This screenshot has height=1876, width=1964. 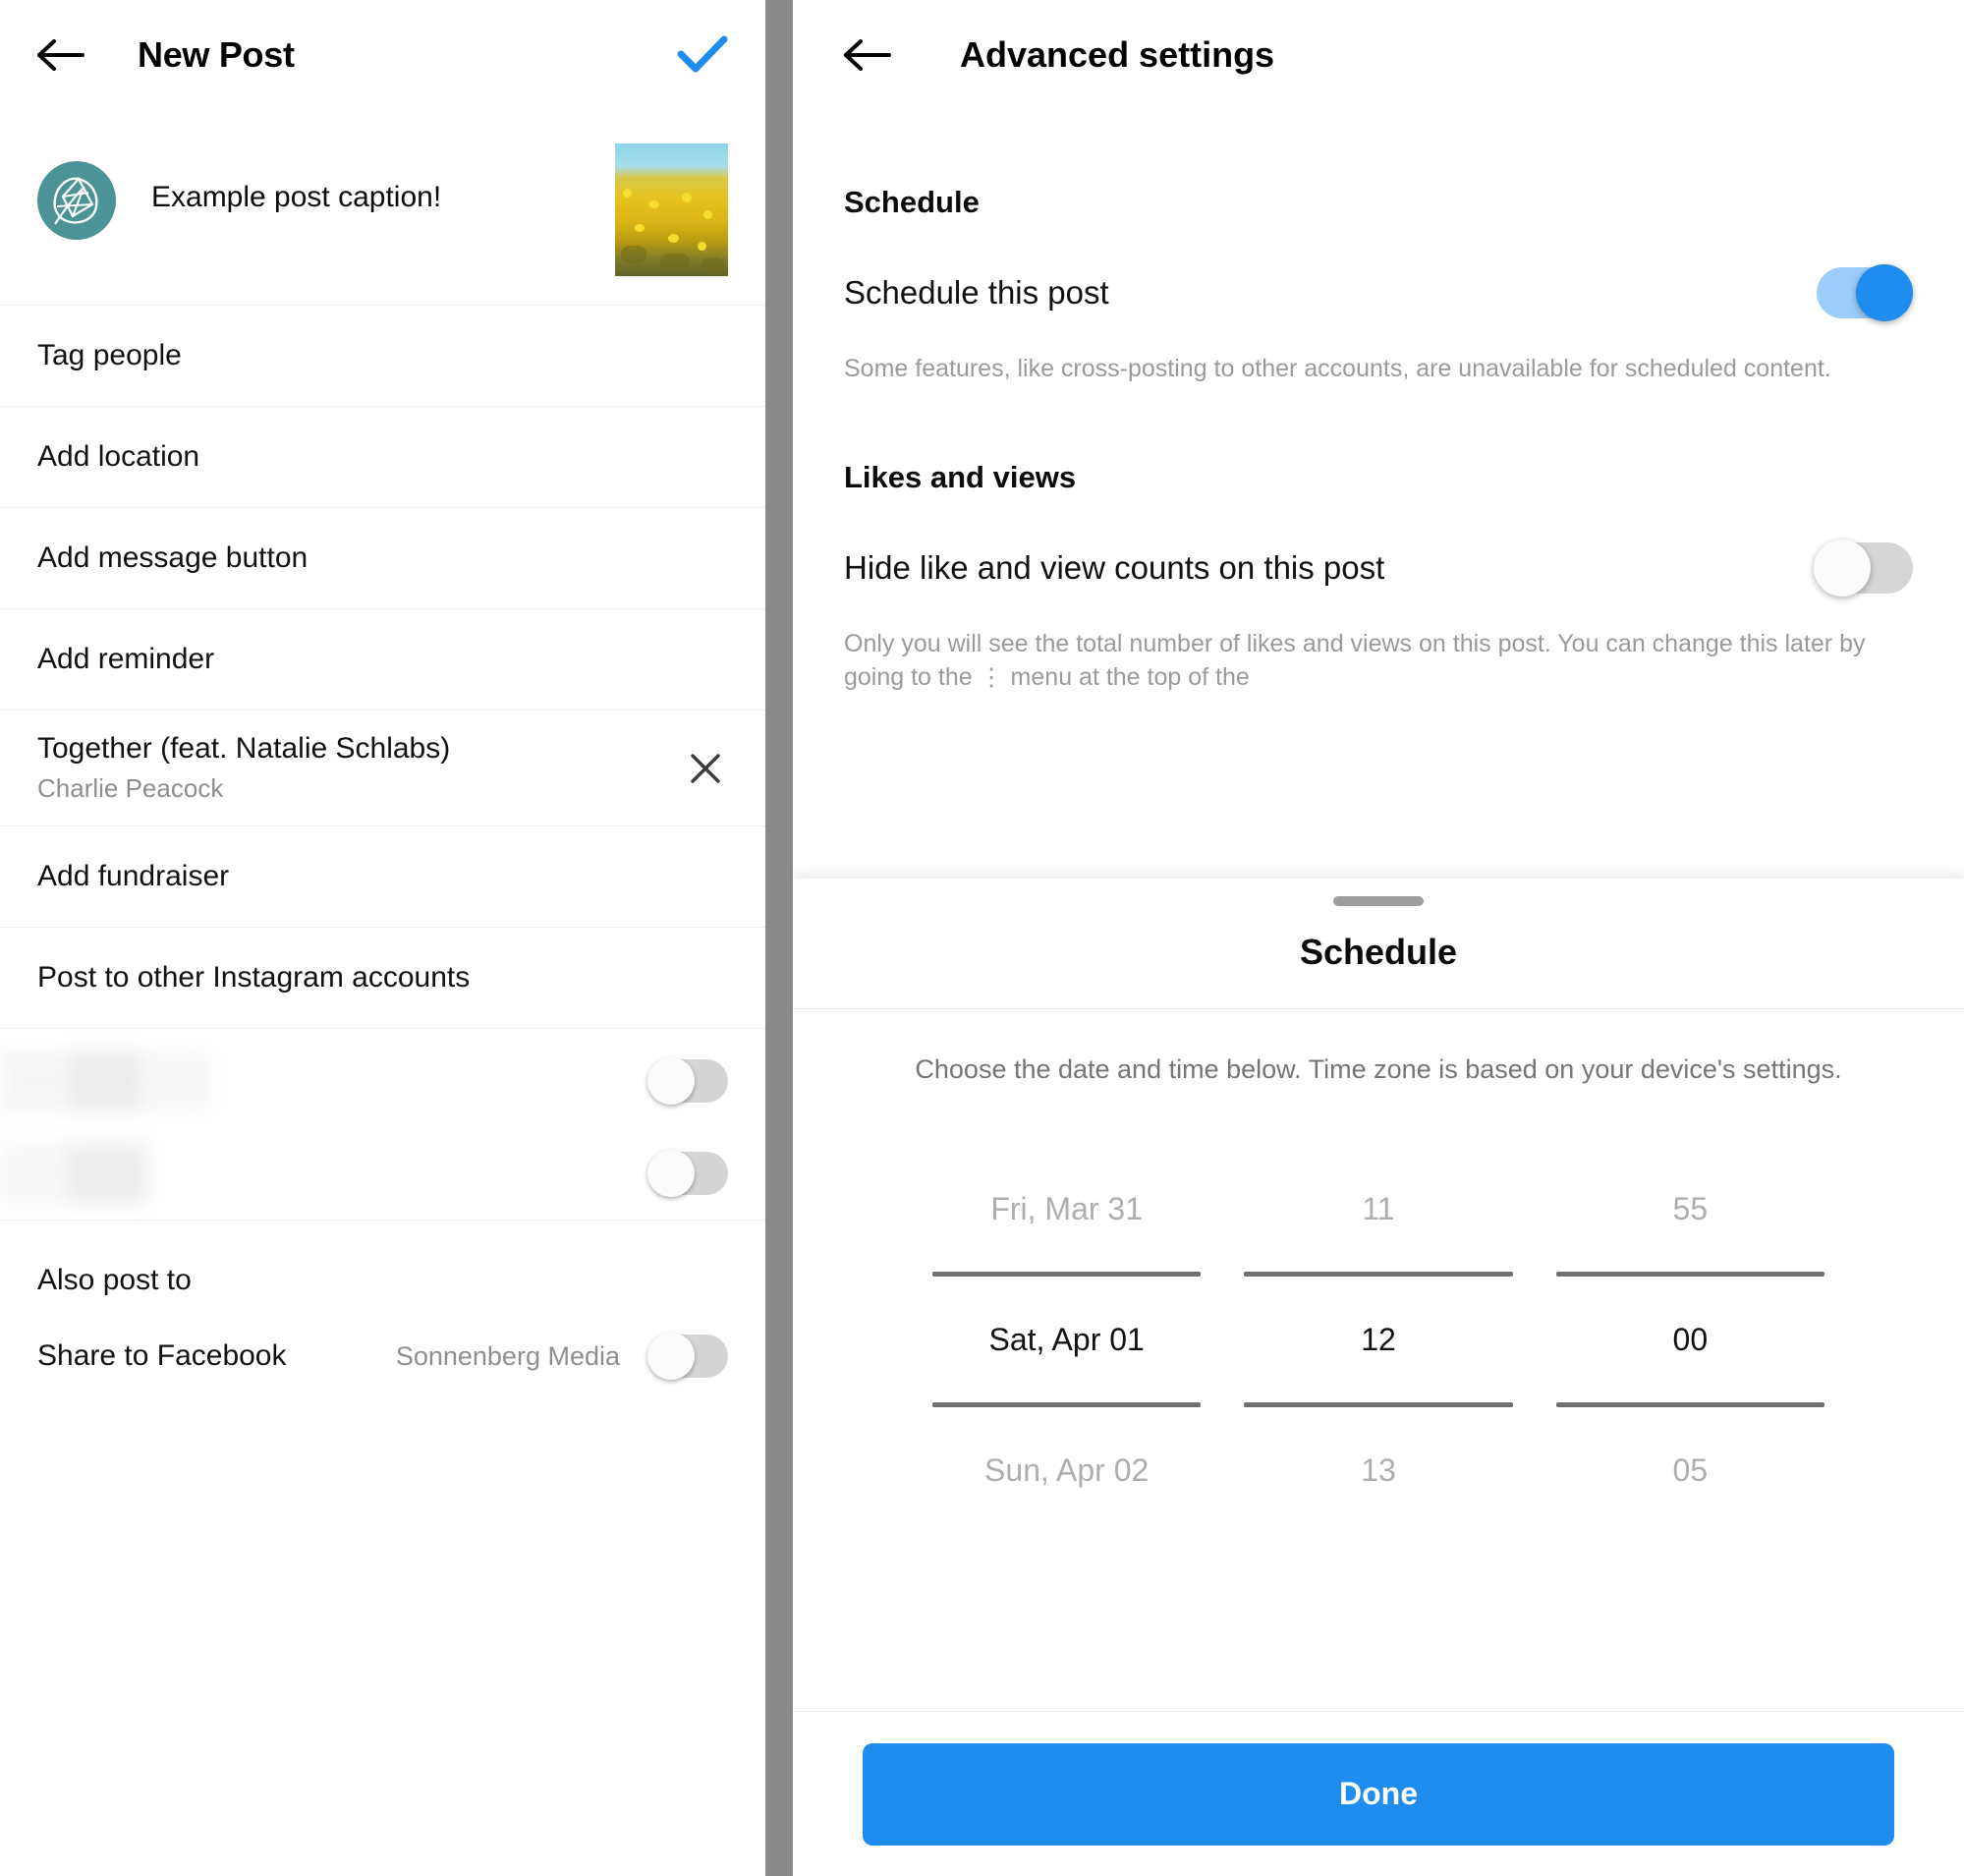 I want to click on panel-divider, so click(x=779, y=938).